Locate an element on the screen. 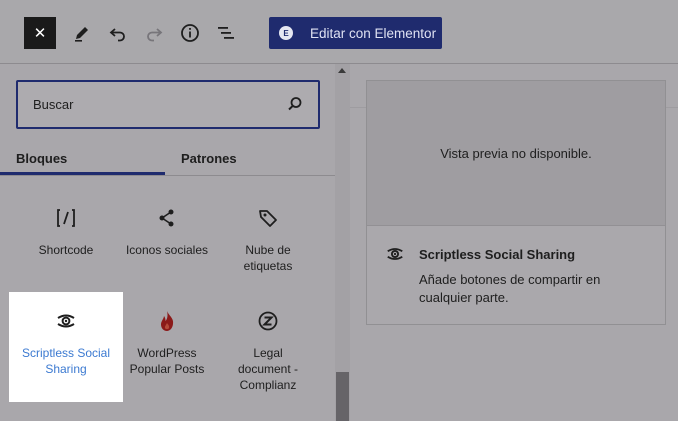 This screenshot has width=678, height=421. block-tag-cloud: Nube de etiquetas is located at coordinates (268, 244).